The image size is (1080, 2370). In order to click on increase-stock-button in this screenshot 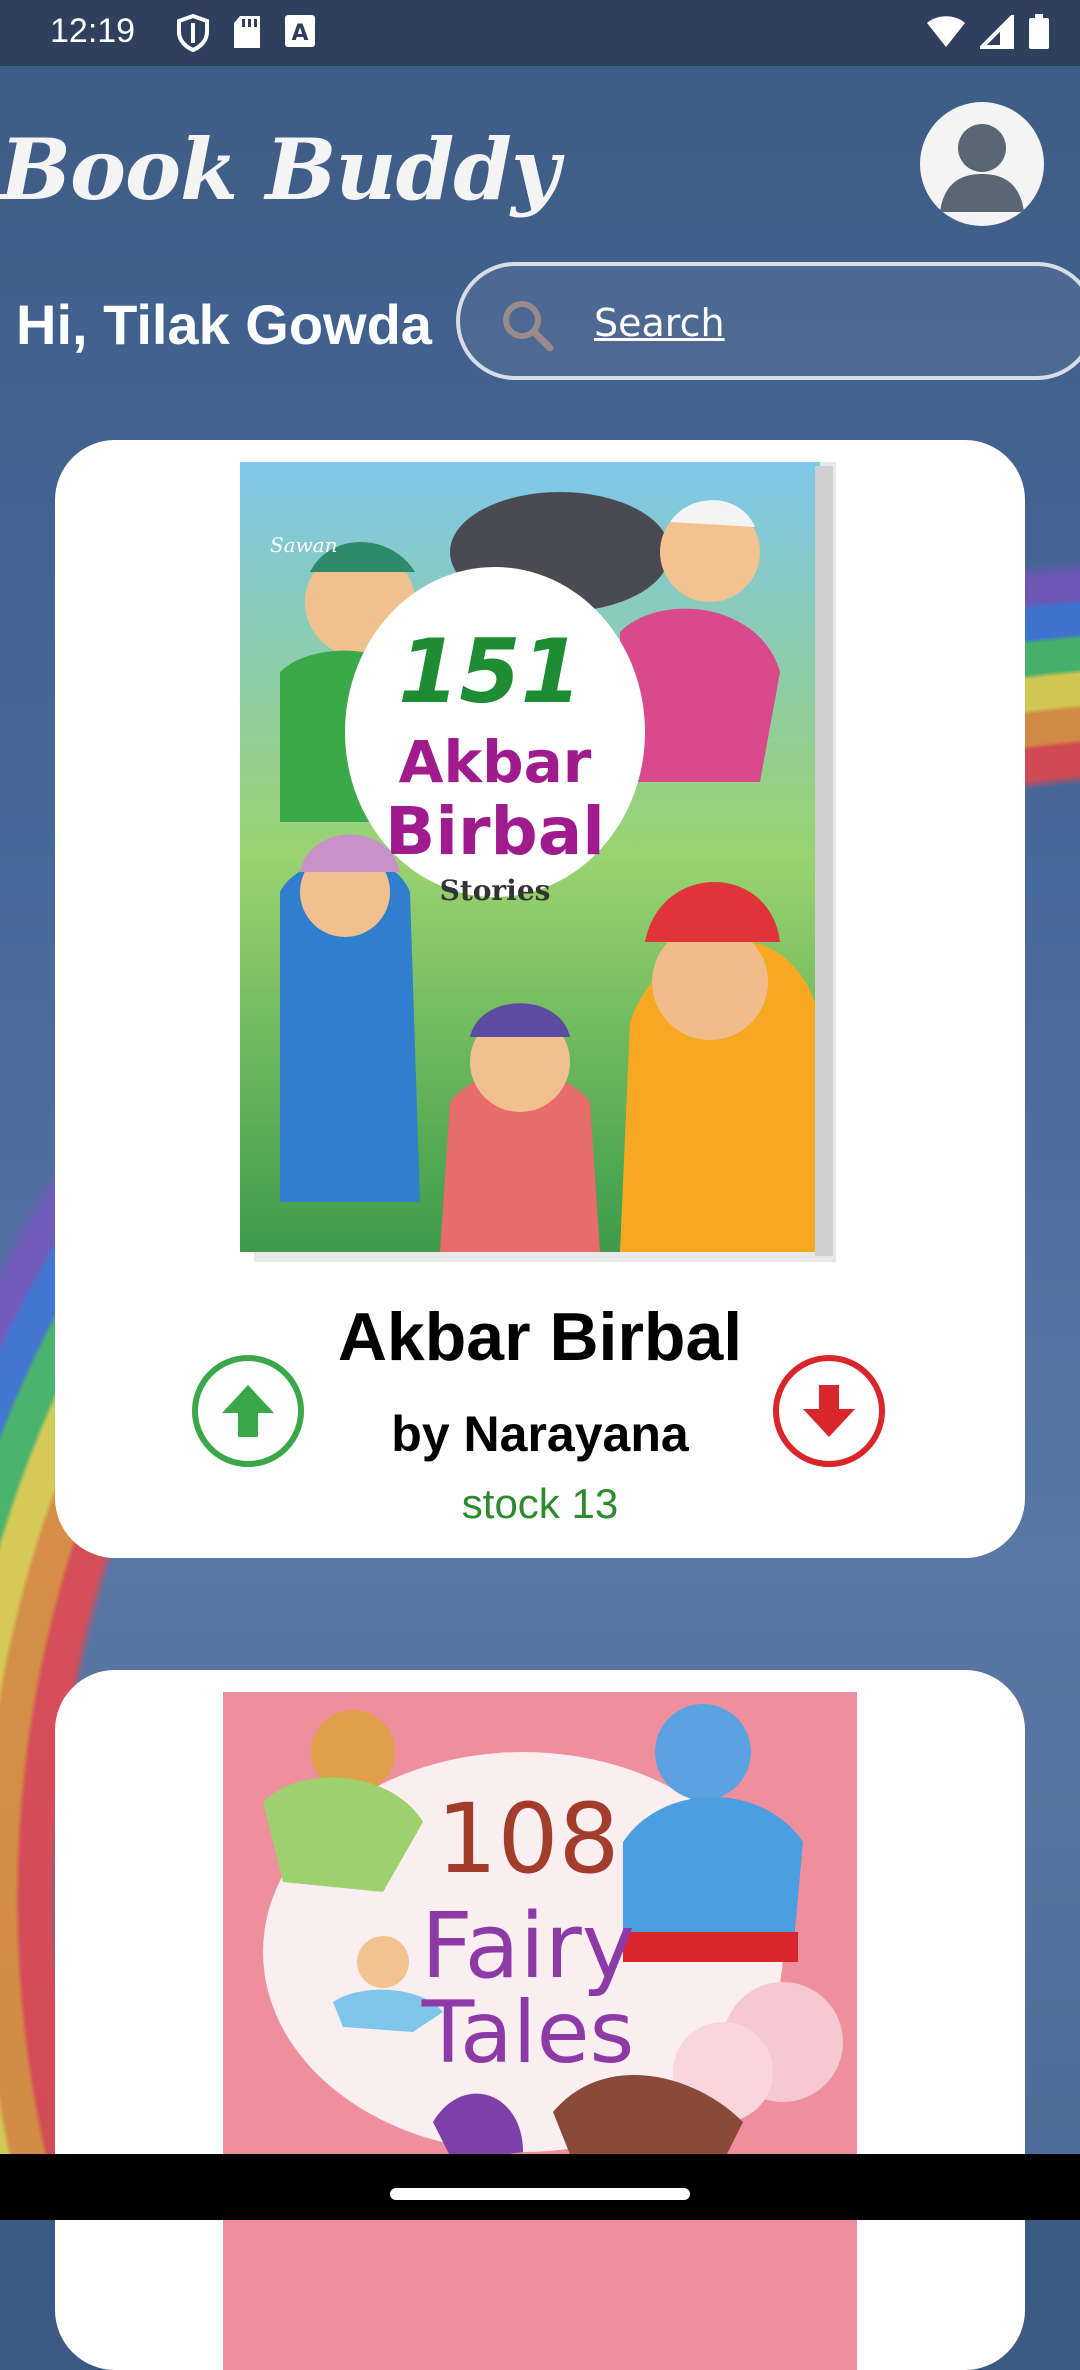, I will do `click(248, 1411)`.